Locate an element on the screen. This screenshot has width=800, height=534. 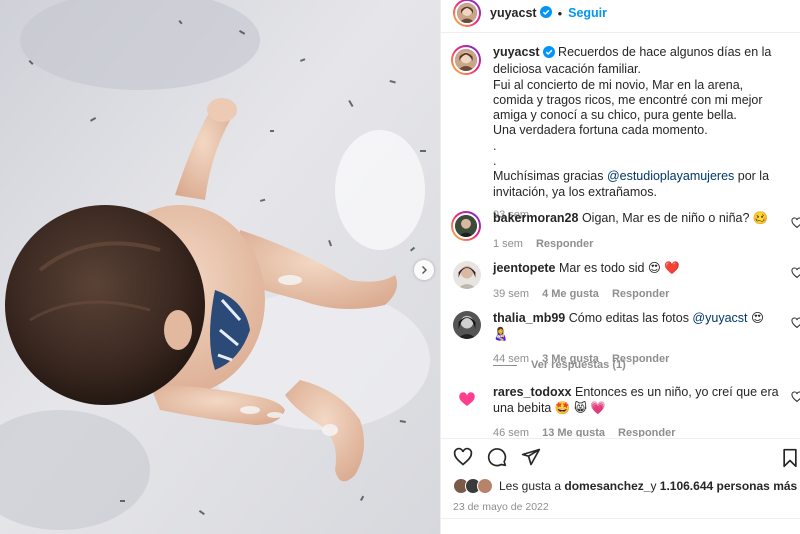
view-replies-button: Ver respuestas (1) is located at coordinates (559, 365).